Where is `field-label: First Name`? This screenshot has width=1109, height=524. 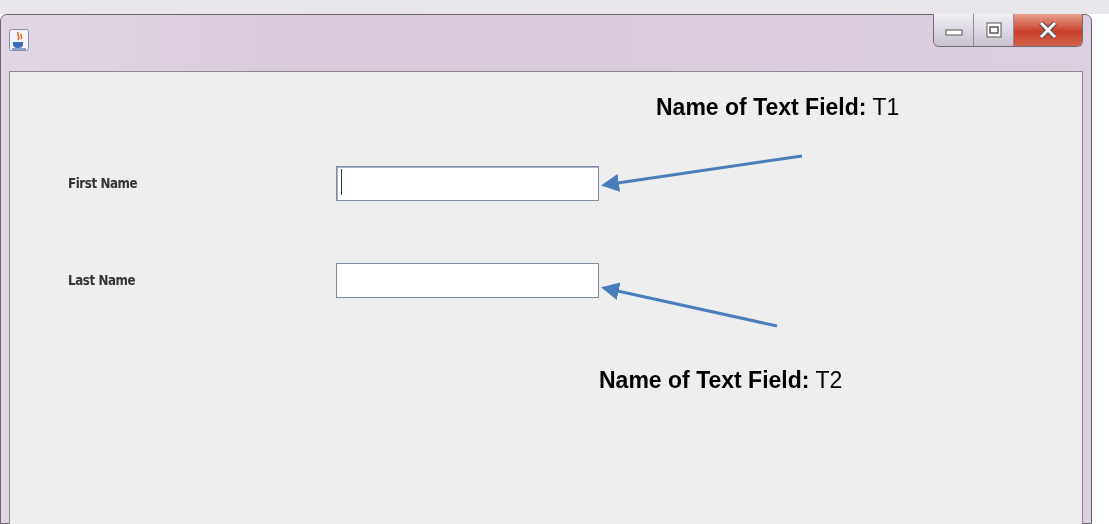 field-label: First Name is located at coordinates (103, 183).